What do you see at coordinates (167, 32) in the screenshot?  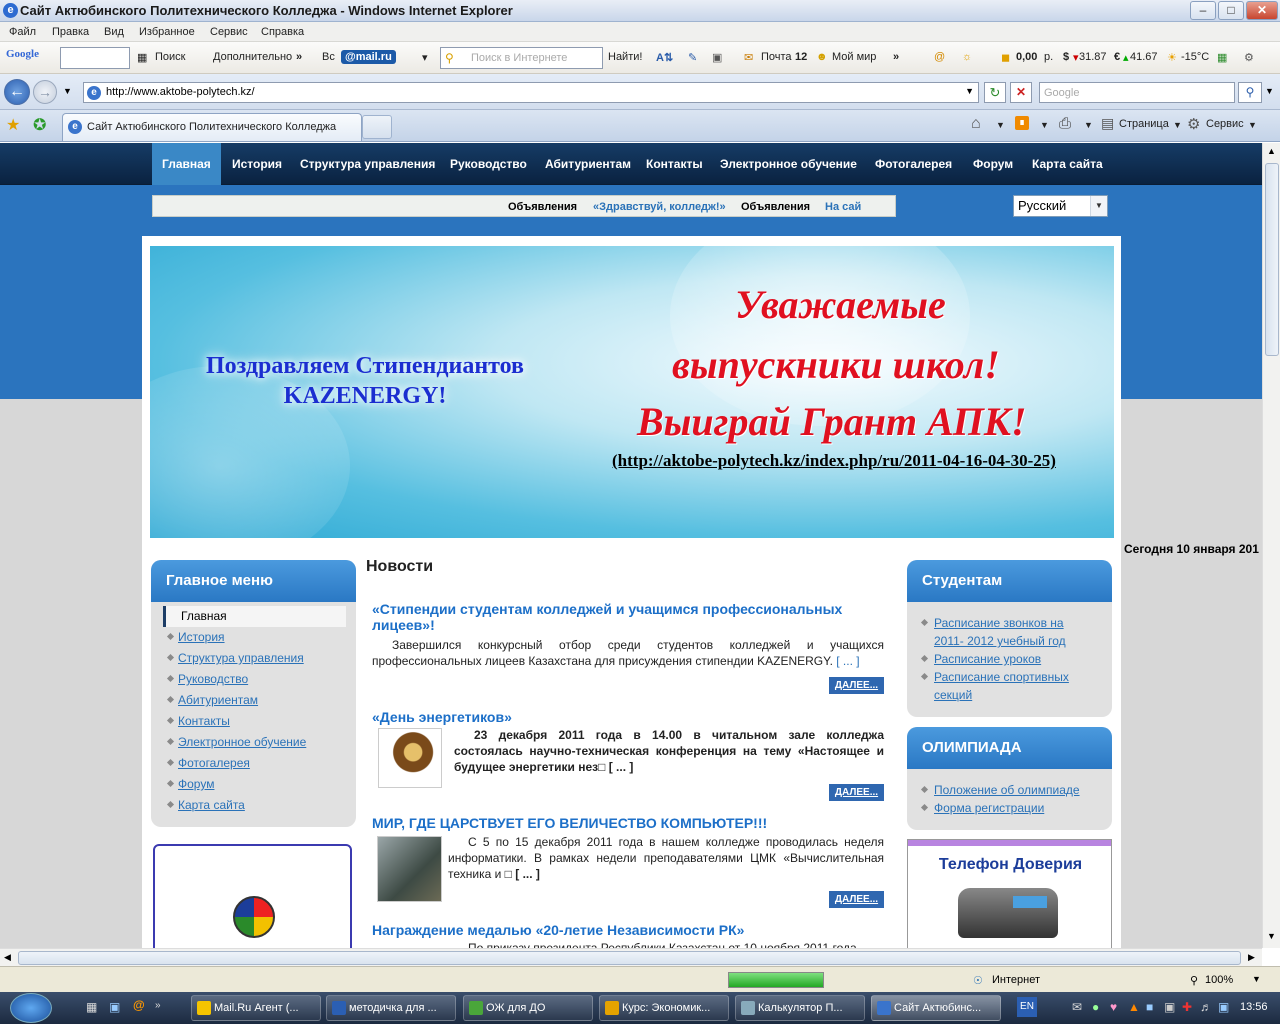 I see `menu-favorites: Избранное` at bounding box center [167, 32].